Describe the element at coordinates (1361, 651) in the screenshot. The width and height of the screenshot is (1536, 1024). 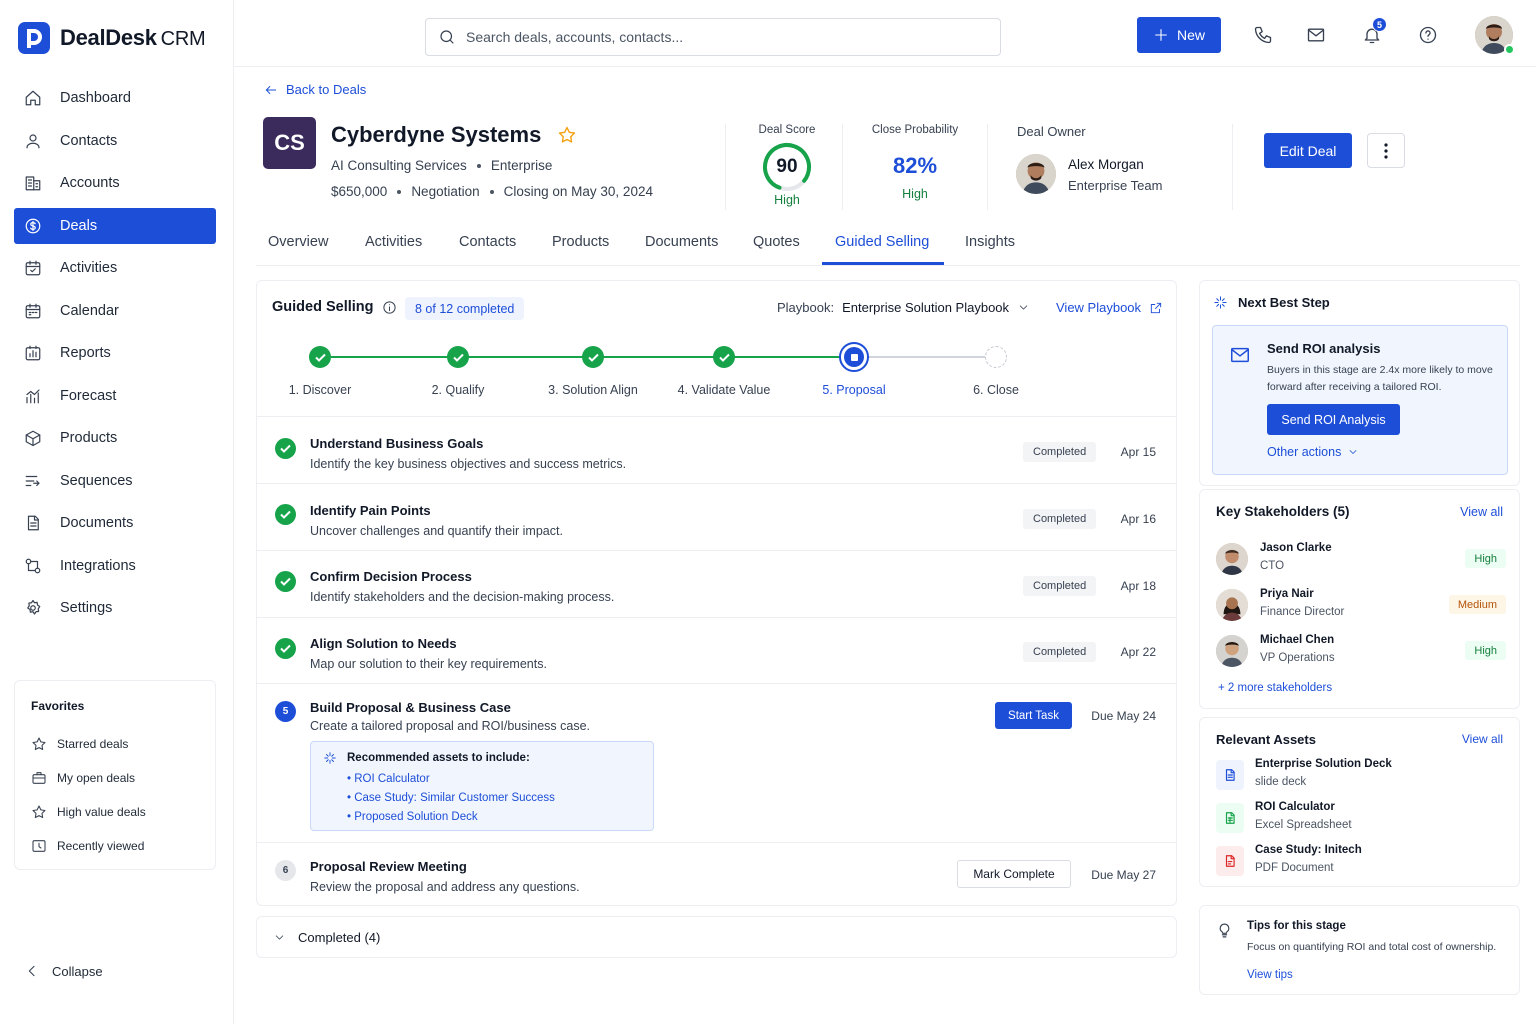
I see `stakeholder-row: Michael Chen VP Operations High` at that location.